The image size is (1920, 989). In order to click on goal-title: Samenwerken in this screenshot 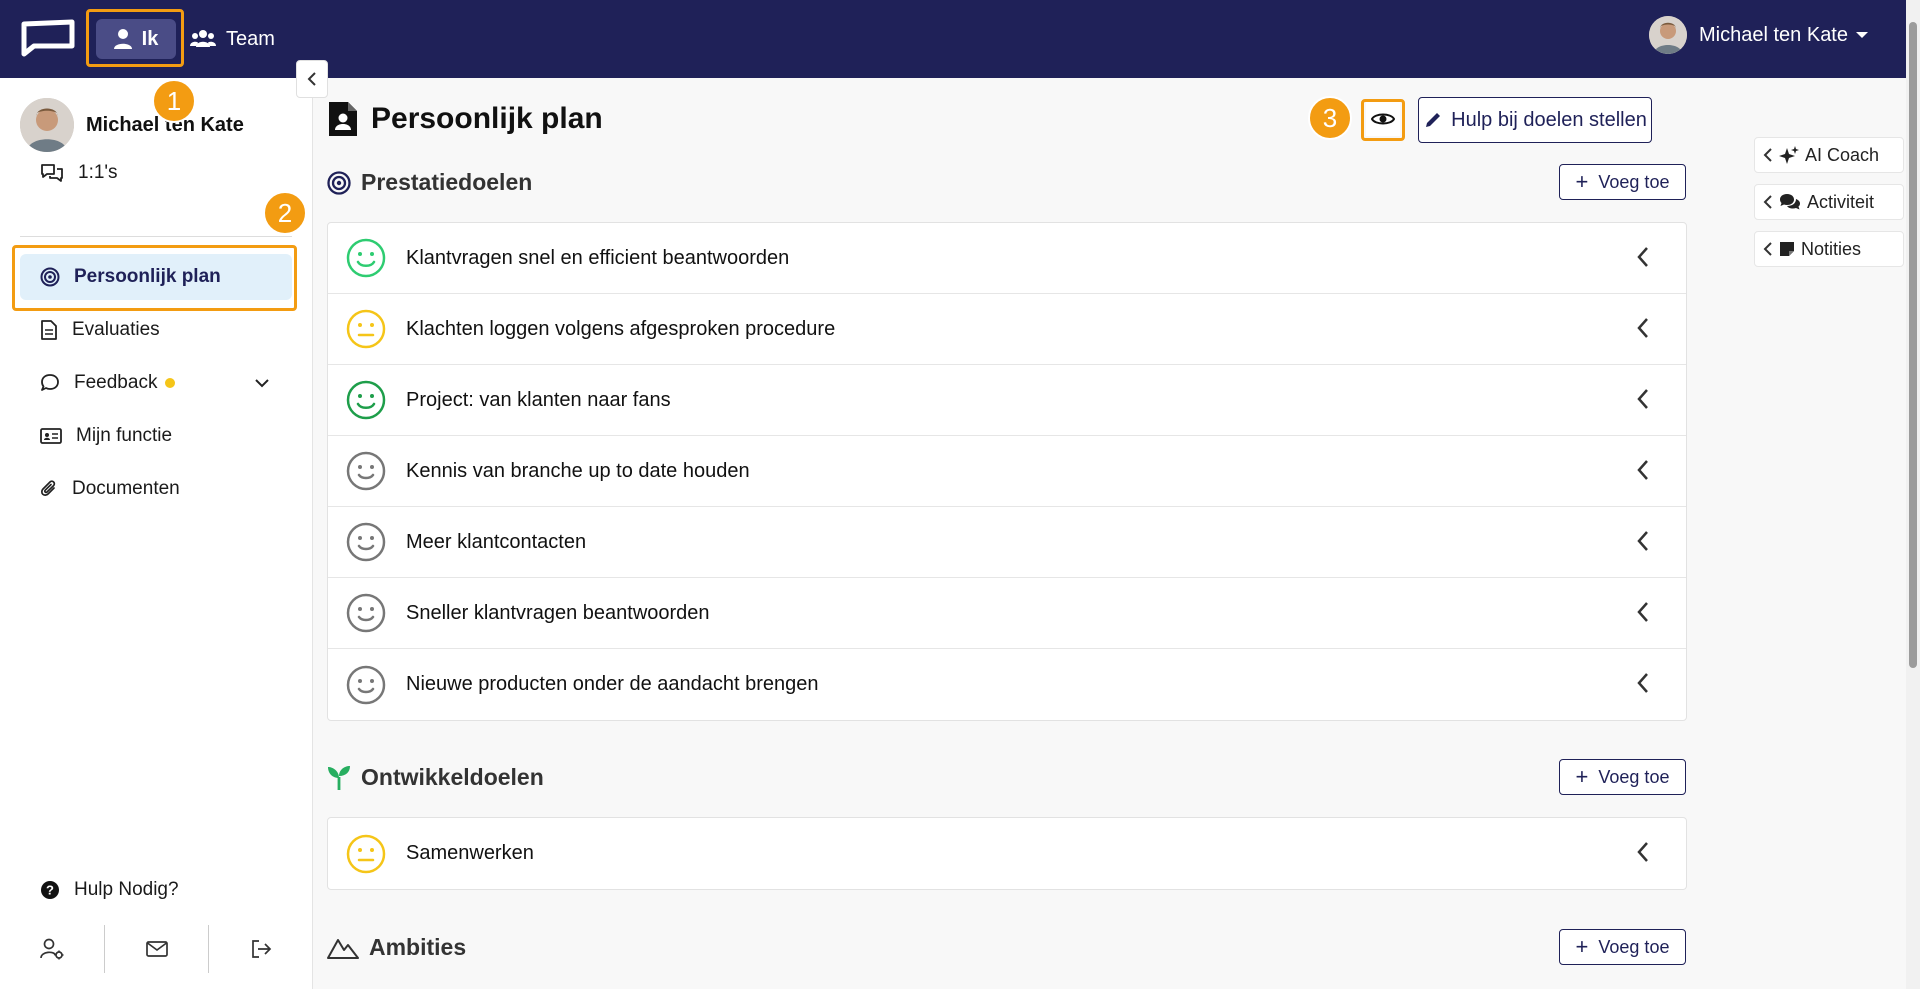, I will do `click(470, 853)`.